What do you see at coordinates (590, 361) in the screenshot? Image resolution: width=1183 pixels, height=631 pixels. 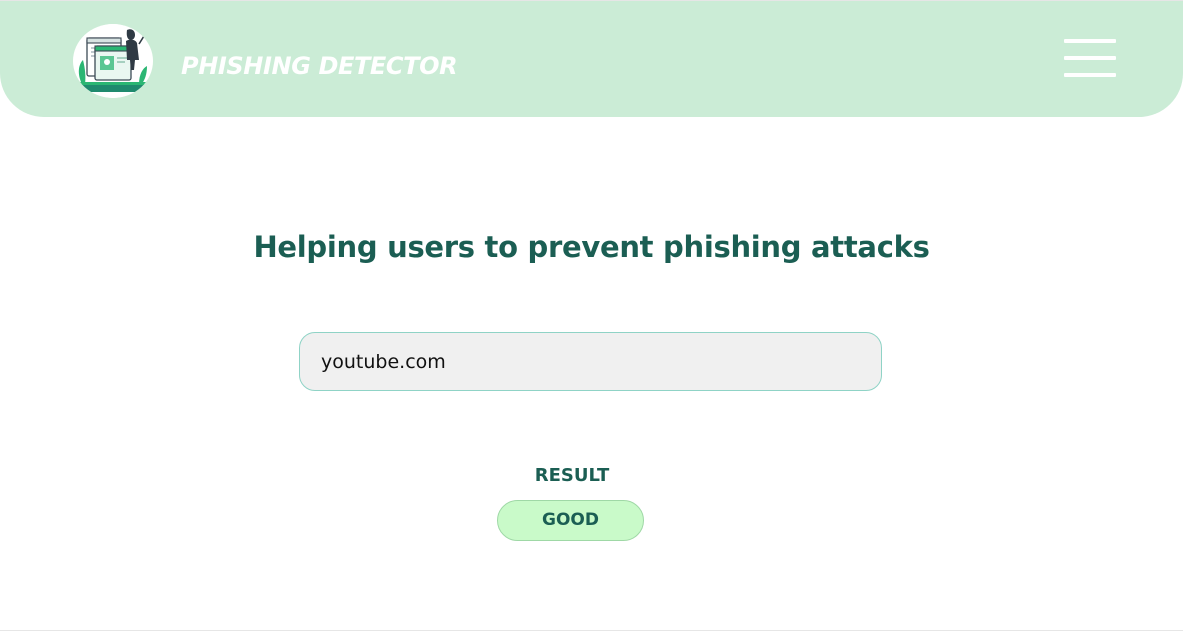 I see `url-input` at bounding box center [590, 361].